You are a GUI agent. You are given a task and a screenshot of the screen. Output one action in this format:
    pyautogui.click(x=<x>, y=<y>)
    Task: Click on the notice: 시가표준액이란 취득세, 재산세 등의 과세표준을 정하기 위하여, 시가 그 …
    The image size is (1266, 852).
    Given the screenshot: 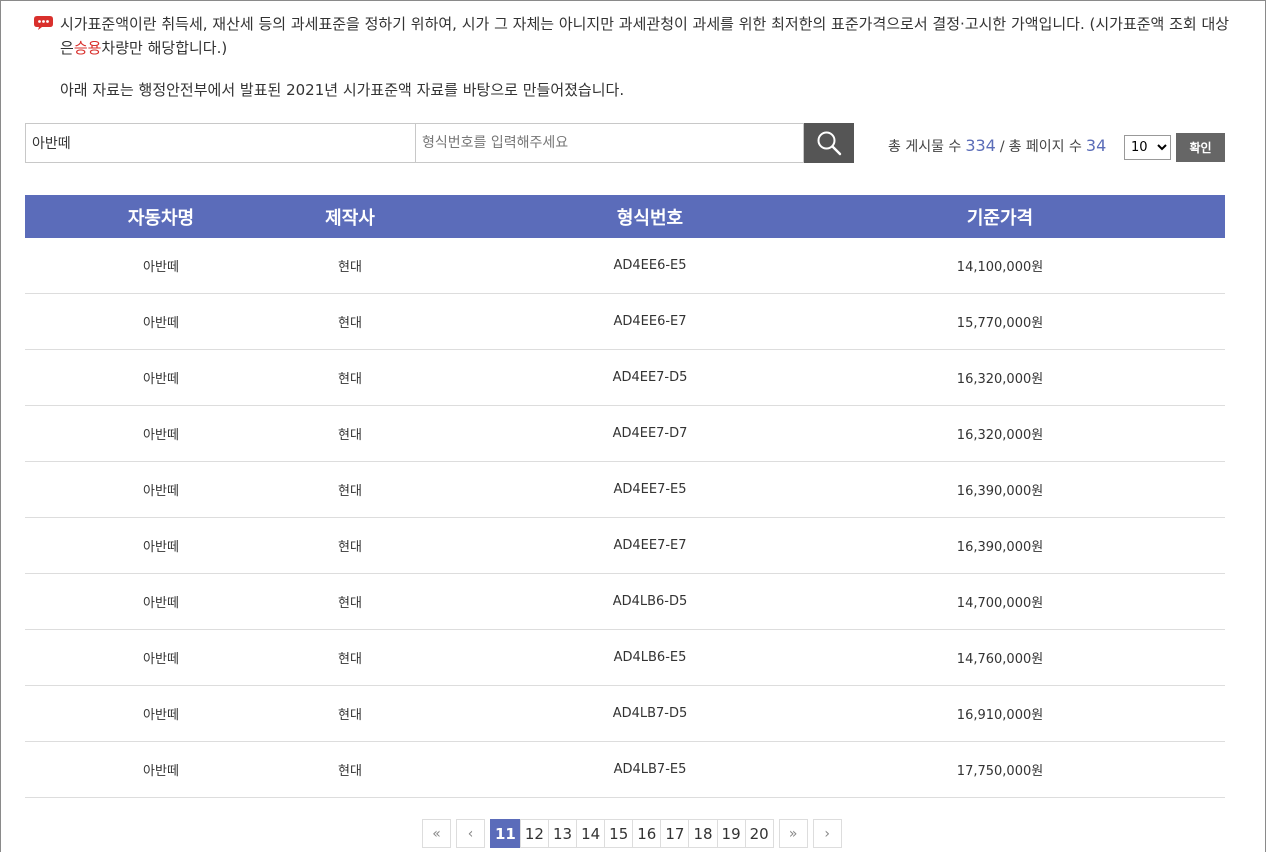 What is the action you would take?
    pyautogui.click(x=634, y=57)
    